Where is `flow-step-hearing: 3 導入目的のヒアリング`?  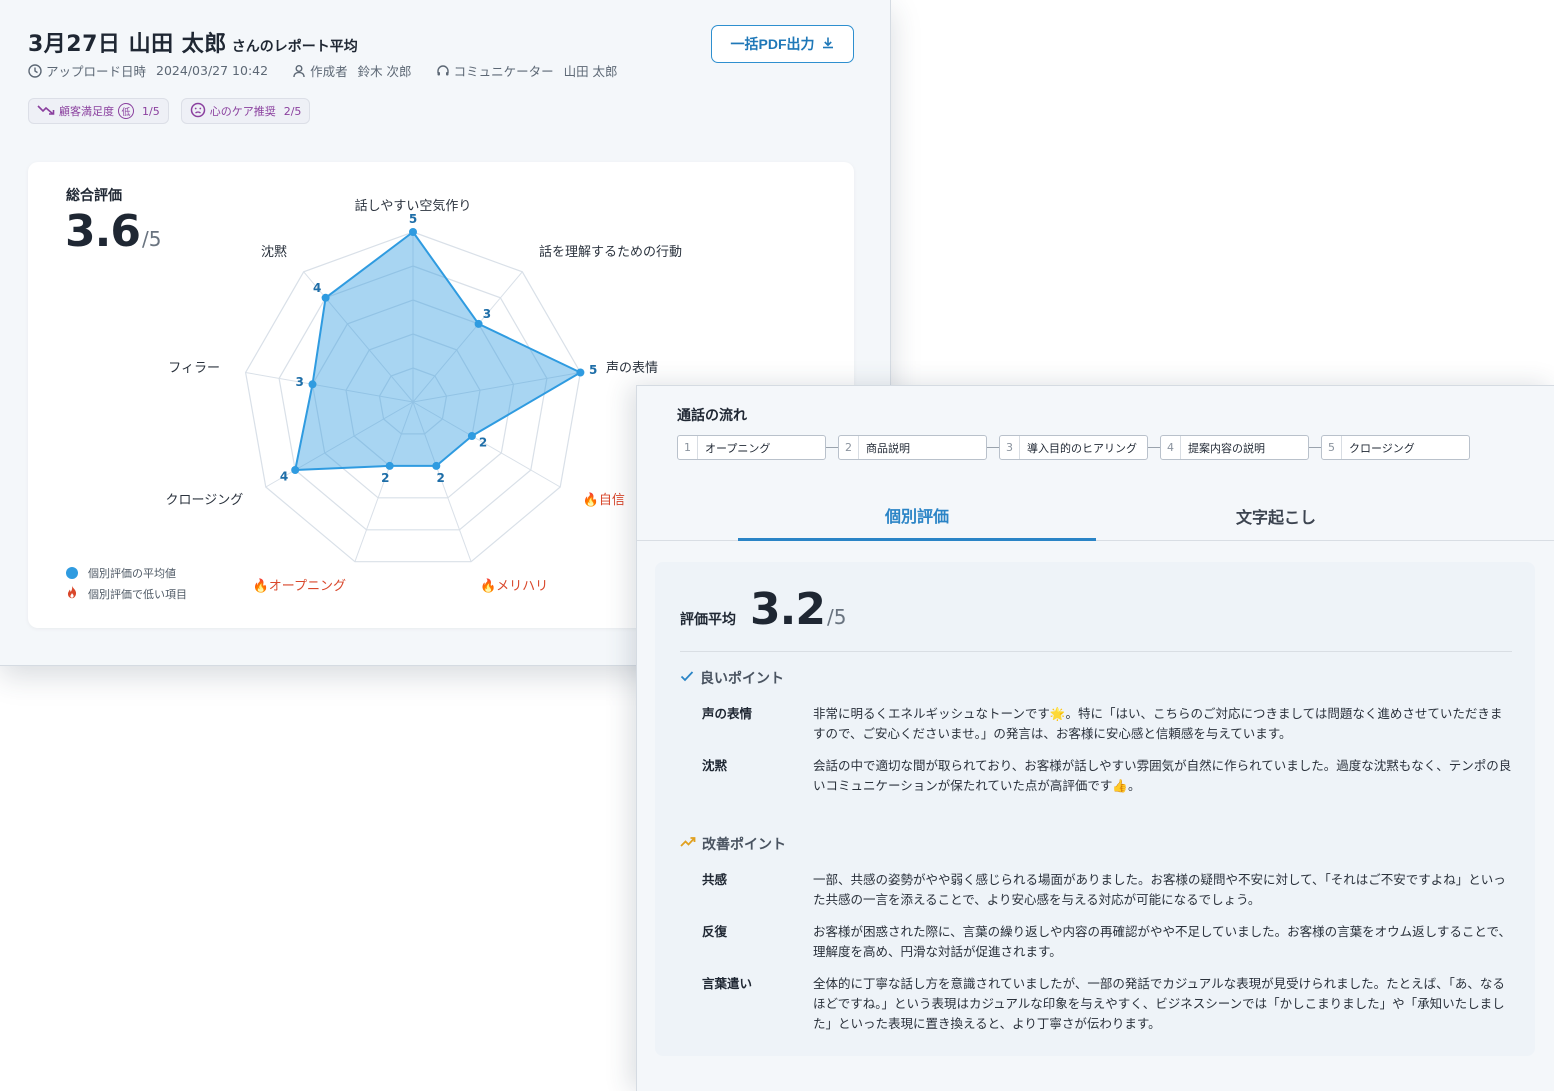 flow-step-hearing: 3 導入目的のヒアリング is located at coordinates (1073, 447).